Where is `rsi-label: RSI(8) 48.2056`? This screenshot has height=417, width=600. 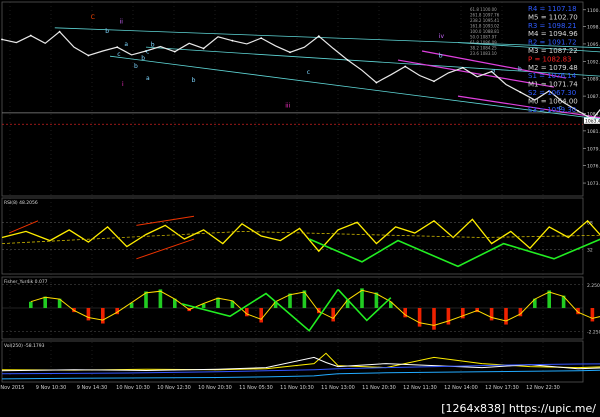 rsi-label: RSI(8) 48.2056 is located at coordinates (21, 203).